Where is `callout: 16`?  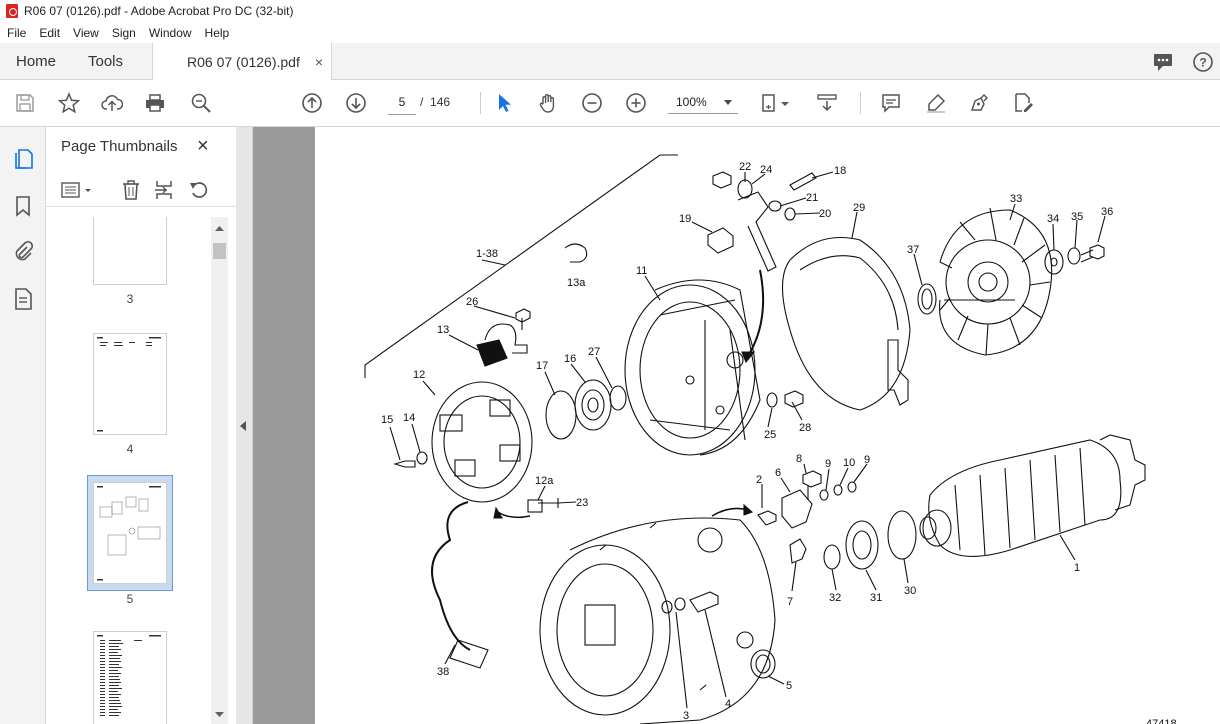 callout: 16 is located at coordinates (570, 359).